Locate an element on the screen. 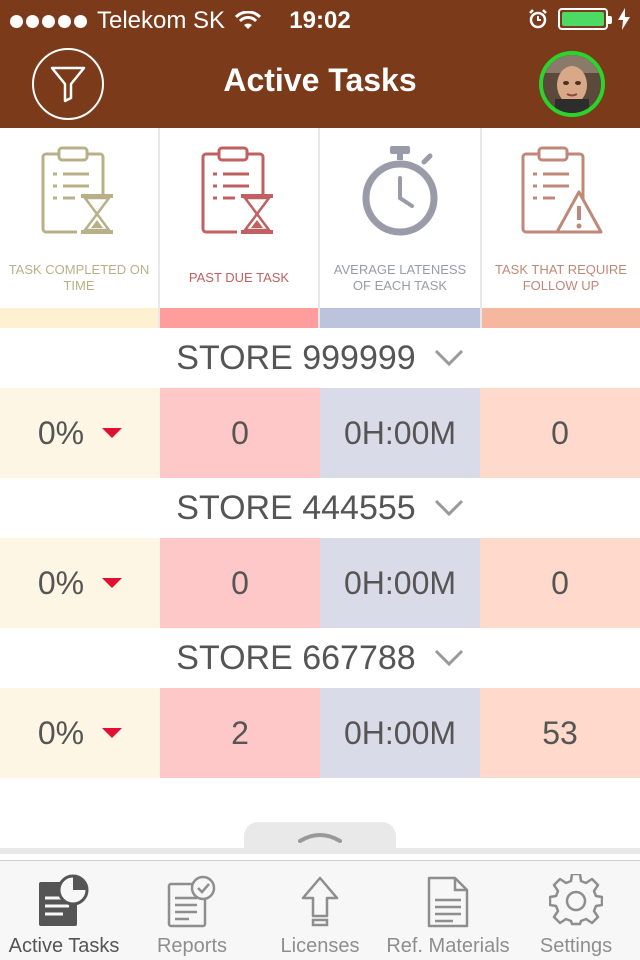 The height and width of the screenshot is (960, 640). category-label: TASK THAT REQUIRE FOLLOW UP is located at coordinates (561, 277).